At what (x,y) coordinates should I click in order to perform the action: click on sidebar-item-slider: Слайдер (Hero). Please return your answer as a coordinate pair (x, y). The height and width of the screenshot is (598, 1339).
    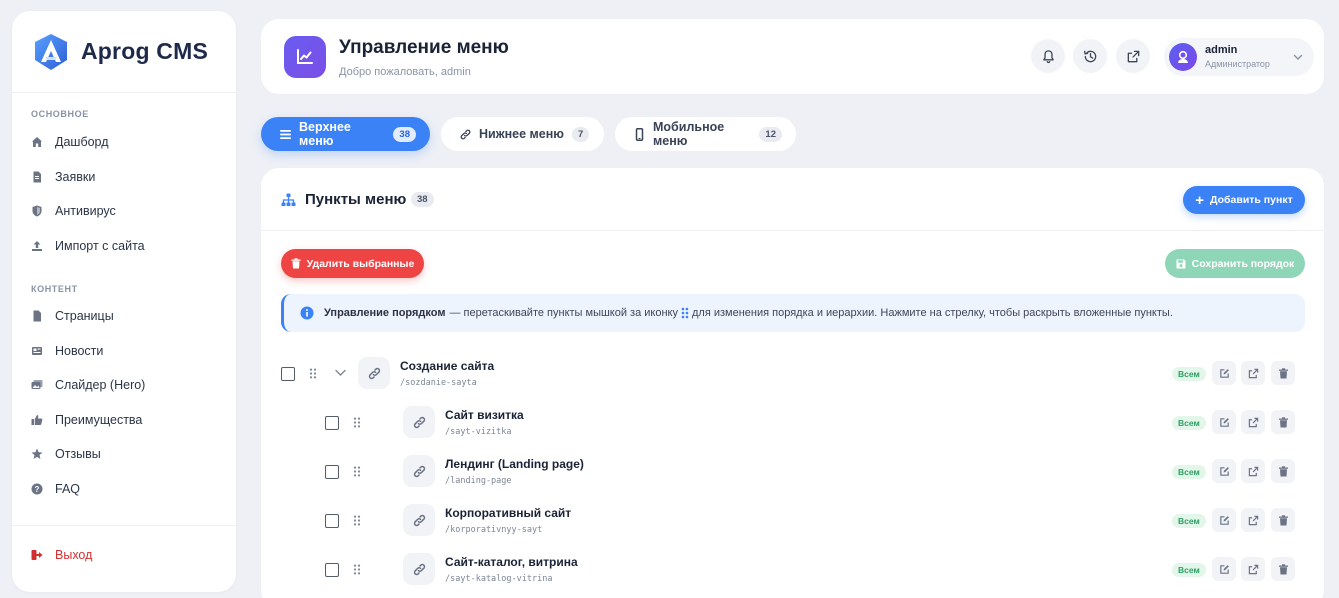
    Looking at the image, I should click on (124, 385).